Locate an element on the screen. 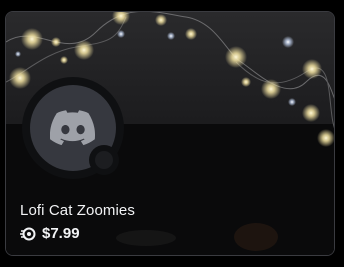  item-name: Lofi Cat Zoomies is located at coordinates (77, 210).